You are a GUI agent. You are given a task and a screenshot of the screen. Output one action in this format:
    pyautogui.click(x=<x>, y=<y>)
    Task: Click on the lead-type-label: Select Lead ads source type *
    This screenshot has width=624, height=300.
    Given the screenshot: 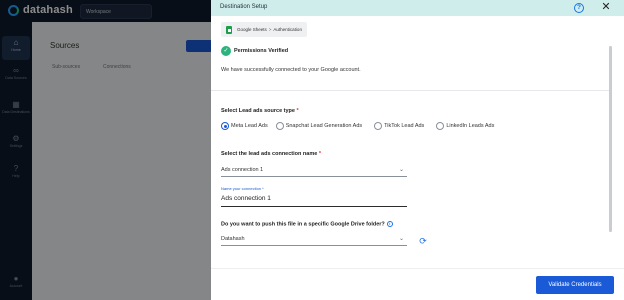 What is the action you would take?
    pyautogui.click(x=260, y=111)
    